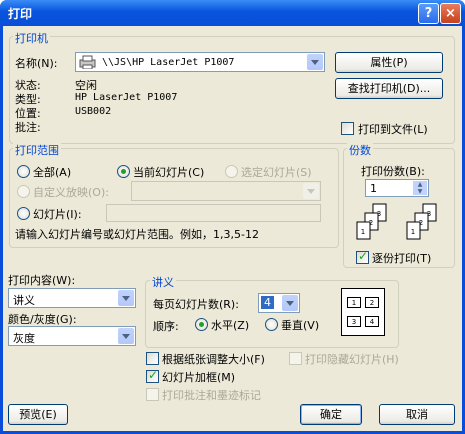  Describe the element at coordinates (279, 303) in the screenshot. I see `per-page-select: 4` at that location.